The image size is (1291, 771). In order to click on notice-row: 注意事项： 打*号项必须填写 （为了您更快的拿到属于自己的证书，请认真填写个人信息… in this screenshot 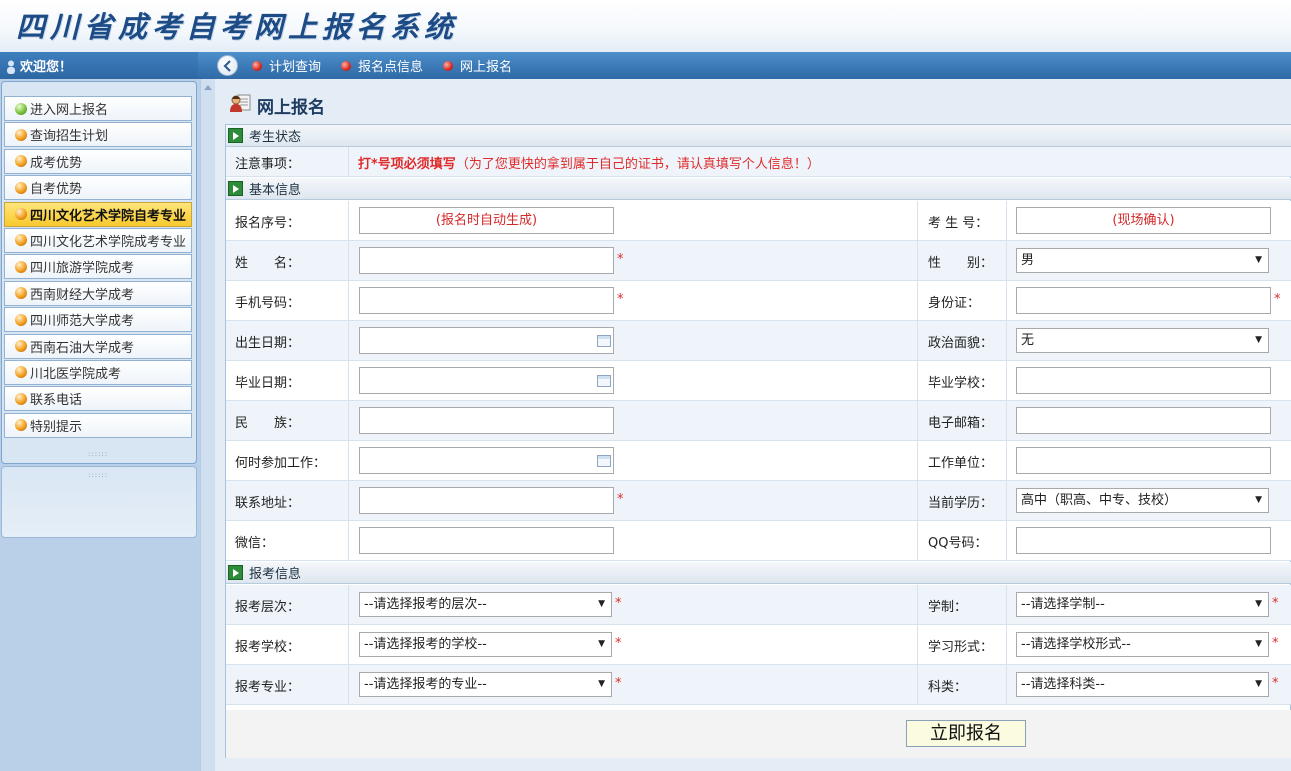, I will do `click(758, 162)`.